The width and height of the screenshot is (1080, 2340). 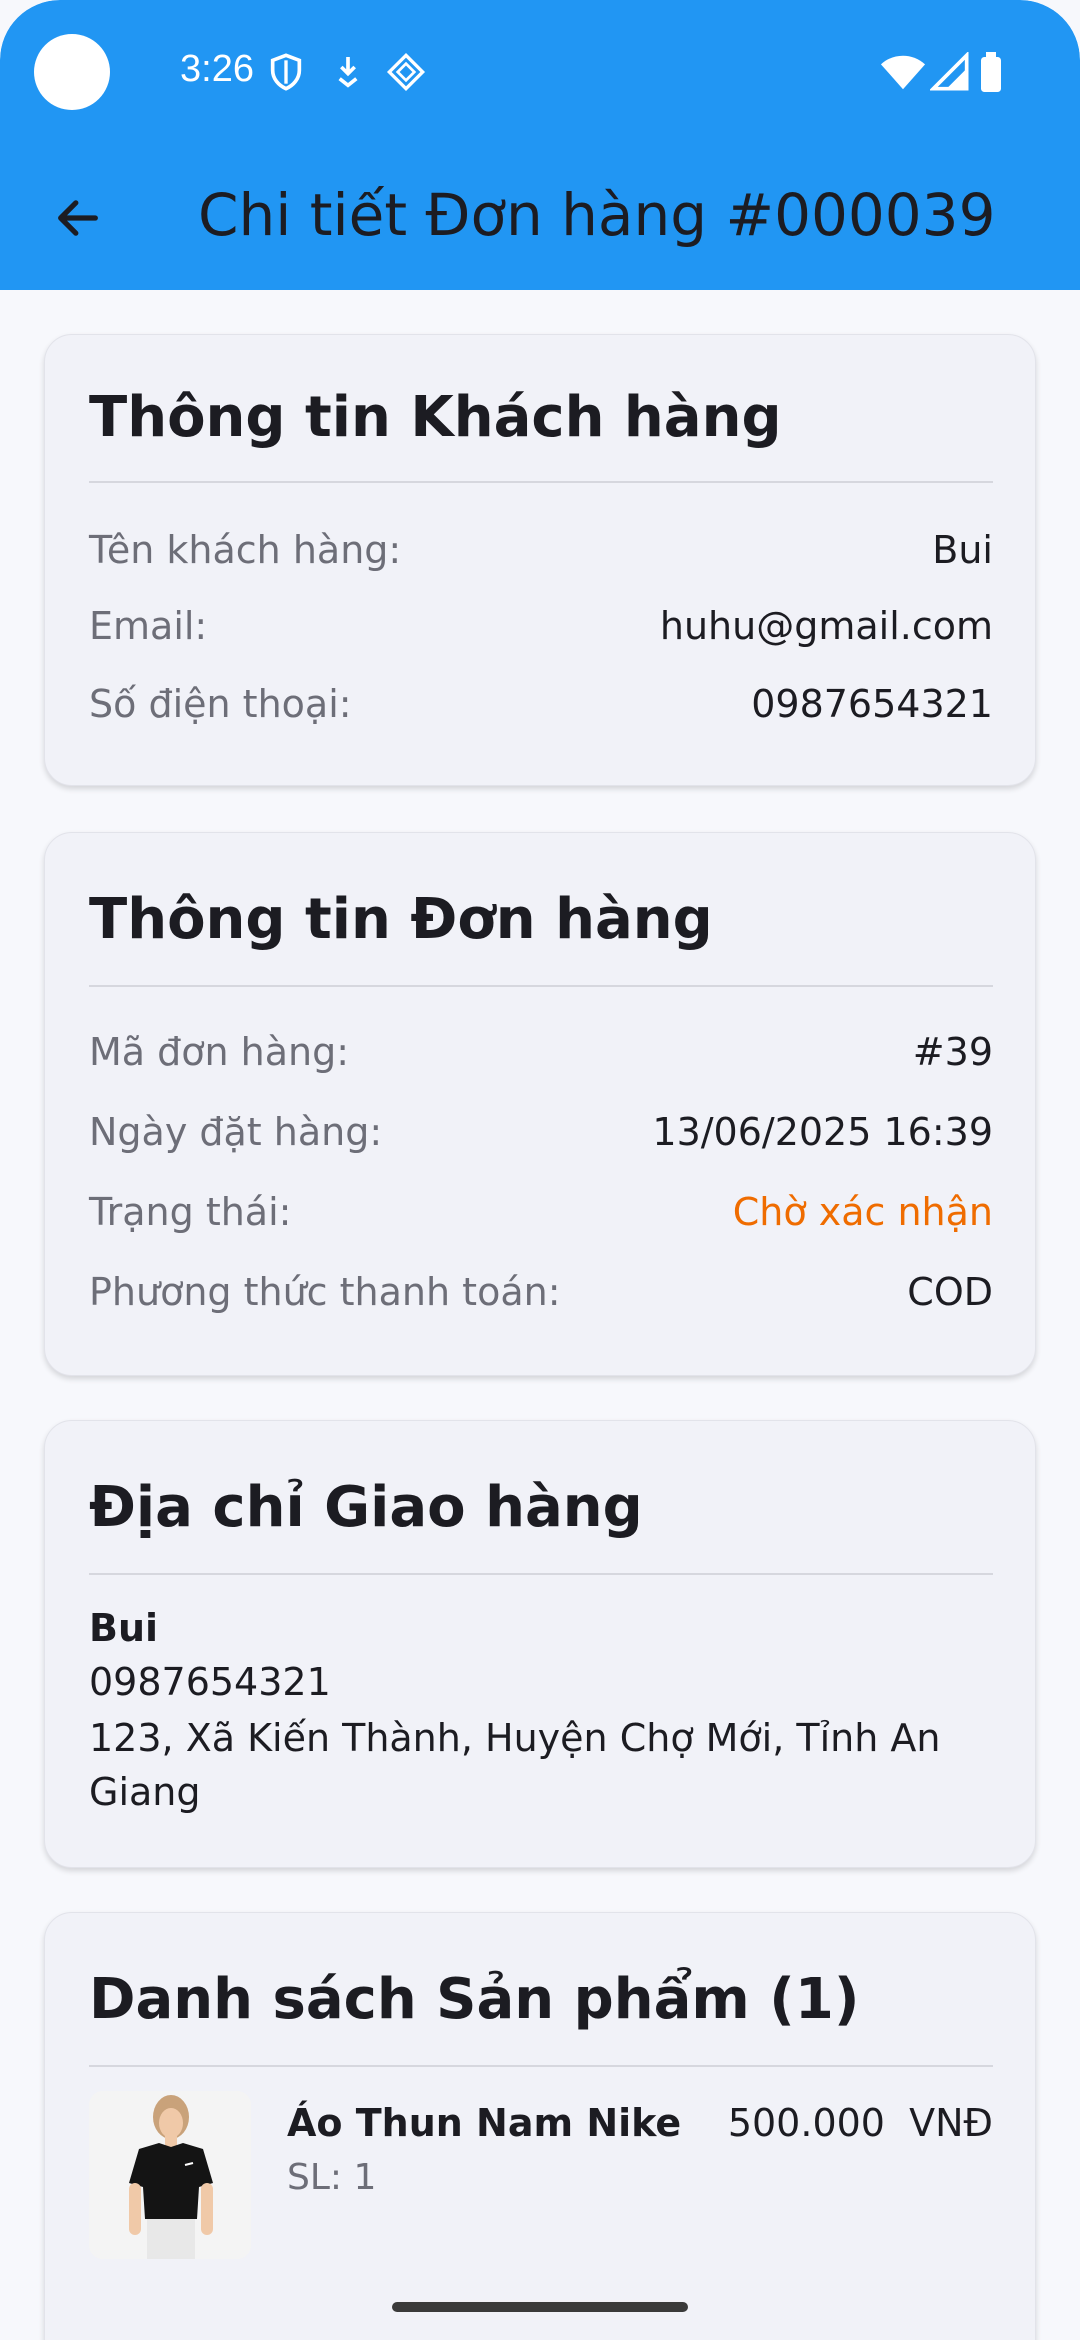 What do you see at coordinates (348, 72) in the screenshot?
I see `download-icon` at bounding box center [348, 72].